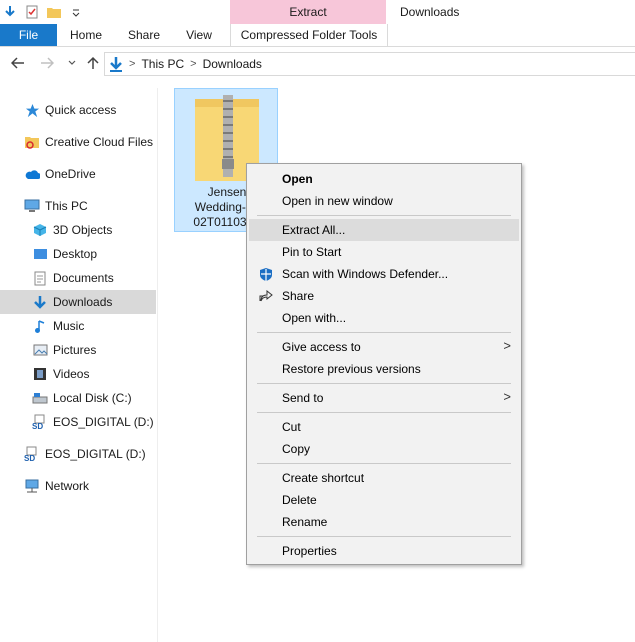 This screenshot has width=635, height=642. What do you see at coordinates (92, 398) in the screenshot?
I see `nav-label: Local Disk (C:)` at bounding box center [92, 398].